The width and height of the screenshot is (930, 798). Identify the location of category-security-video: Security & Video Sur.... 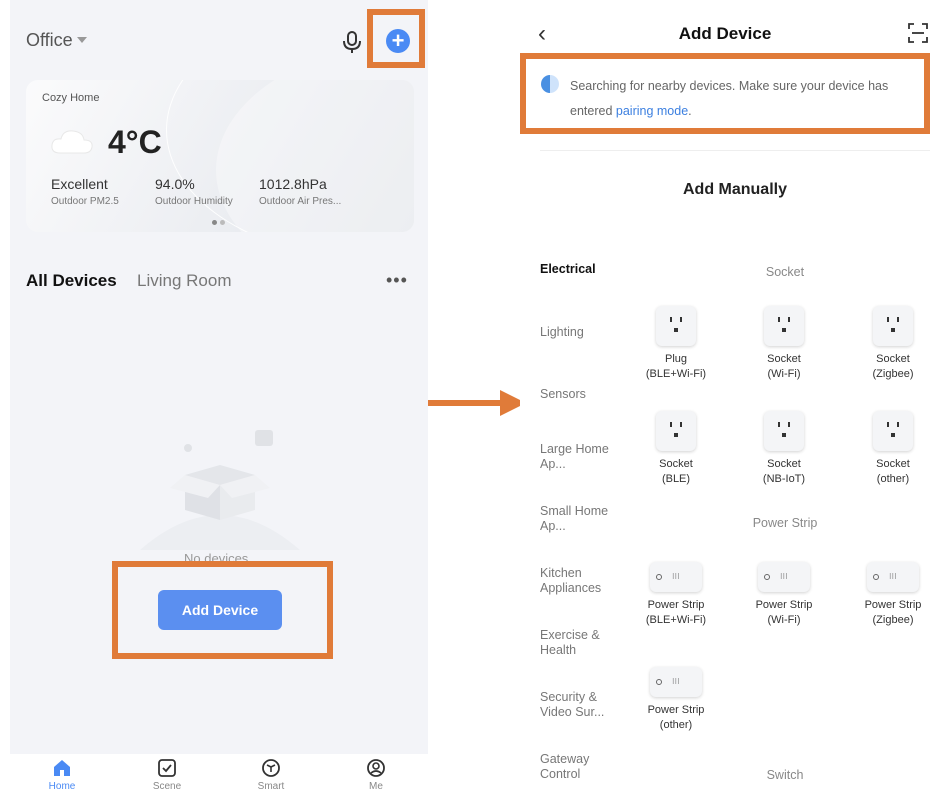
(575, 705).